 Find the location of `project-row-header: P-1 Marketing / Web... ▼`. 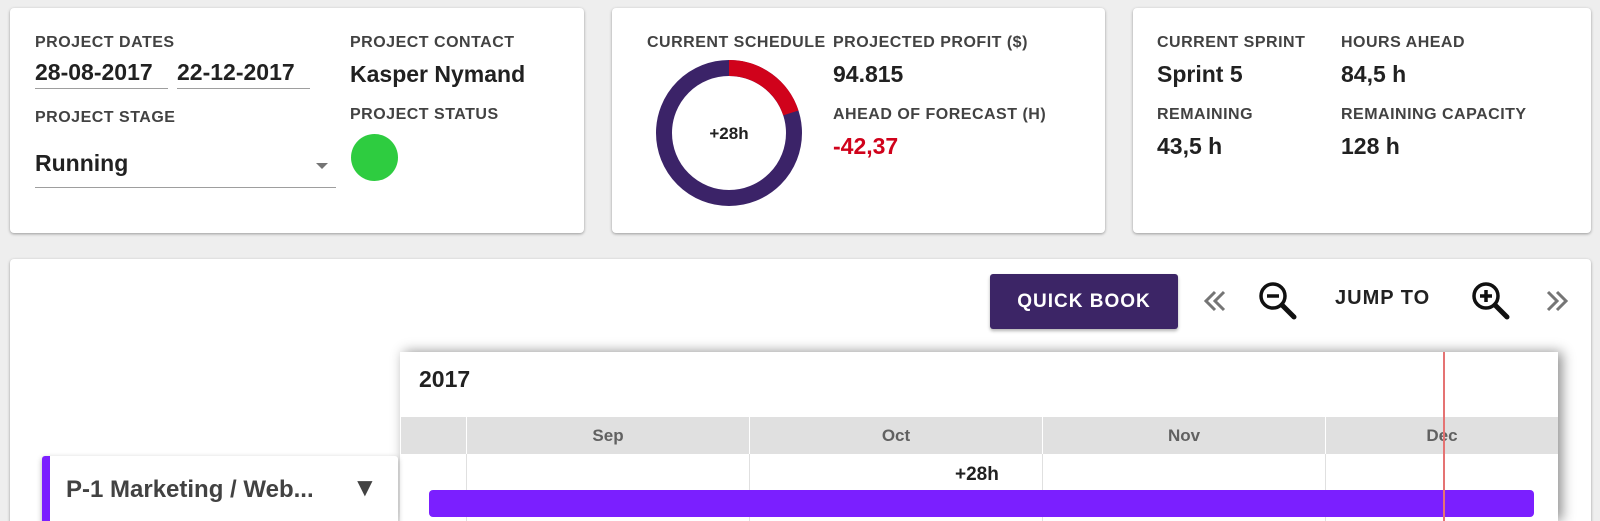

project-row-header: P-1 Marketing / Web... ▼ is located at coordinates (220, 488).